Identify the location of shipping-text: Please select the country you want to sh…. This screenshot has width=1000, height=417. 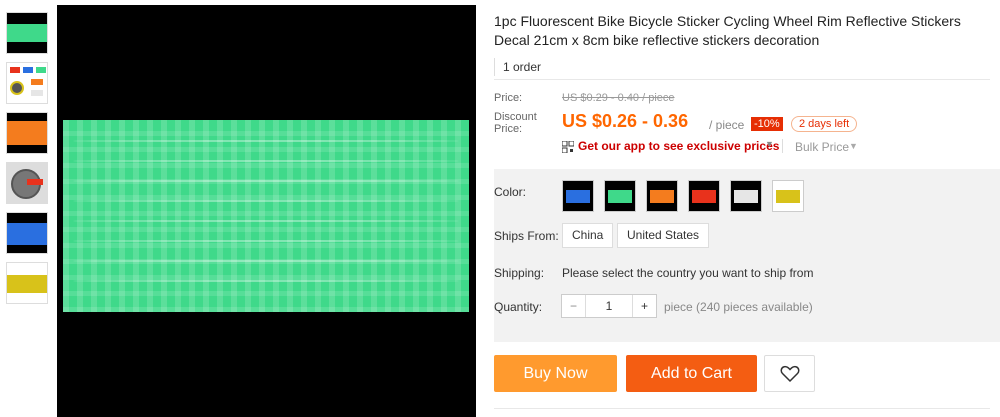
(688, 273).